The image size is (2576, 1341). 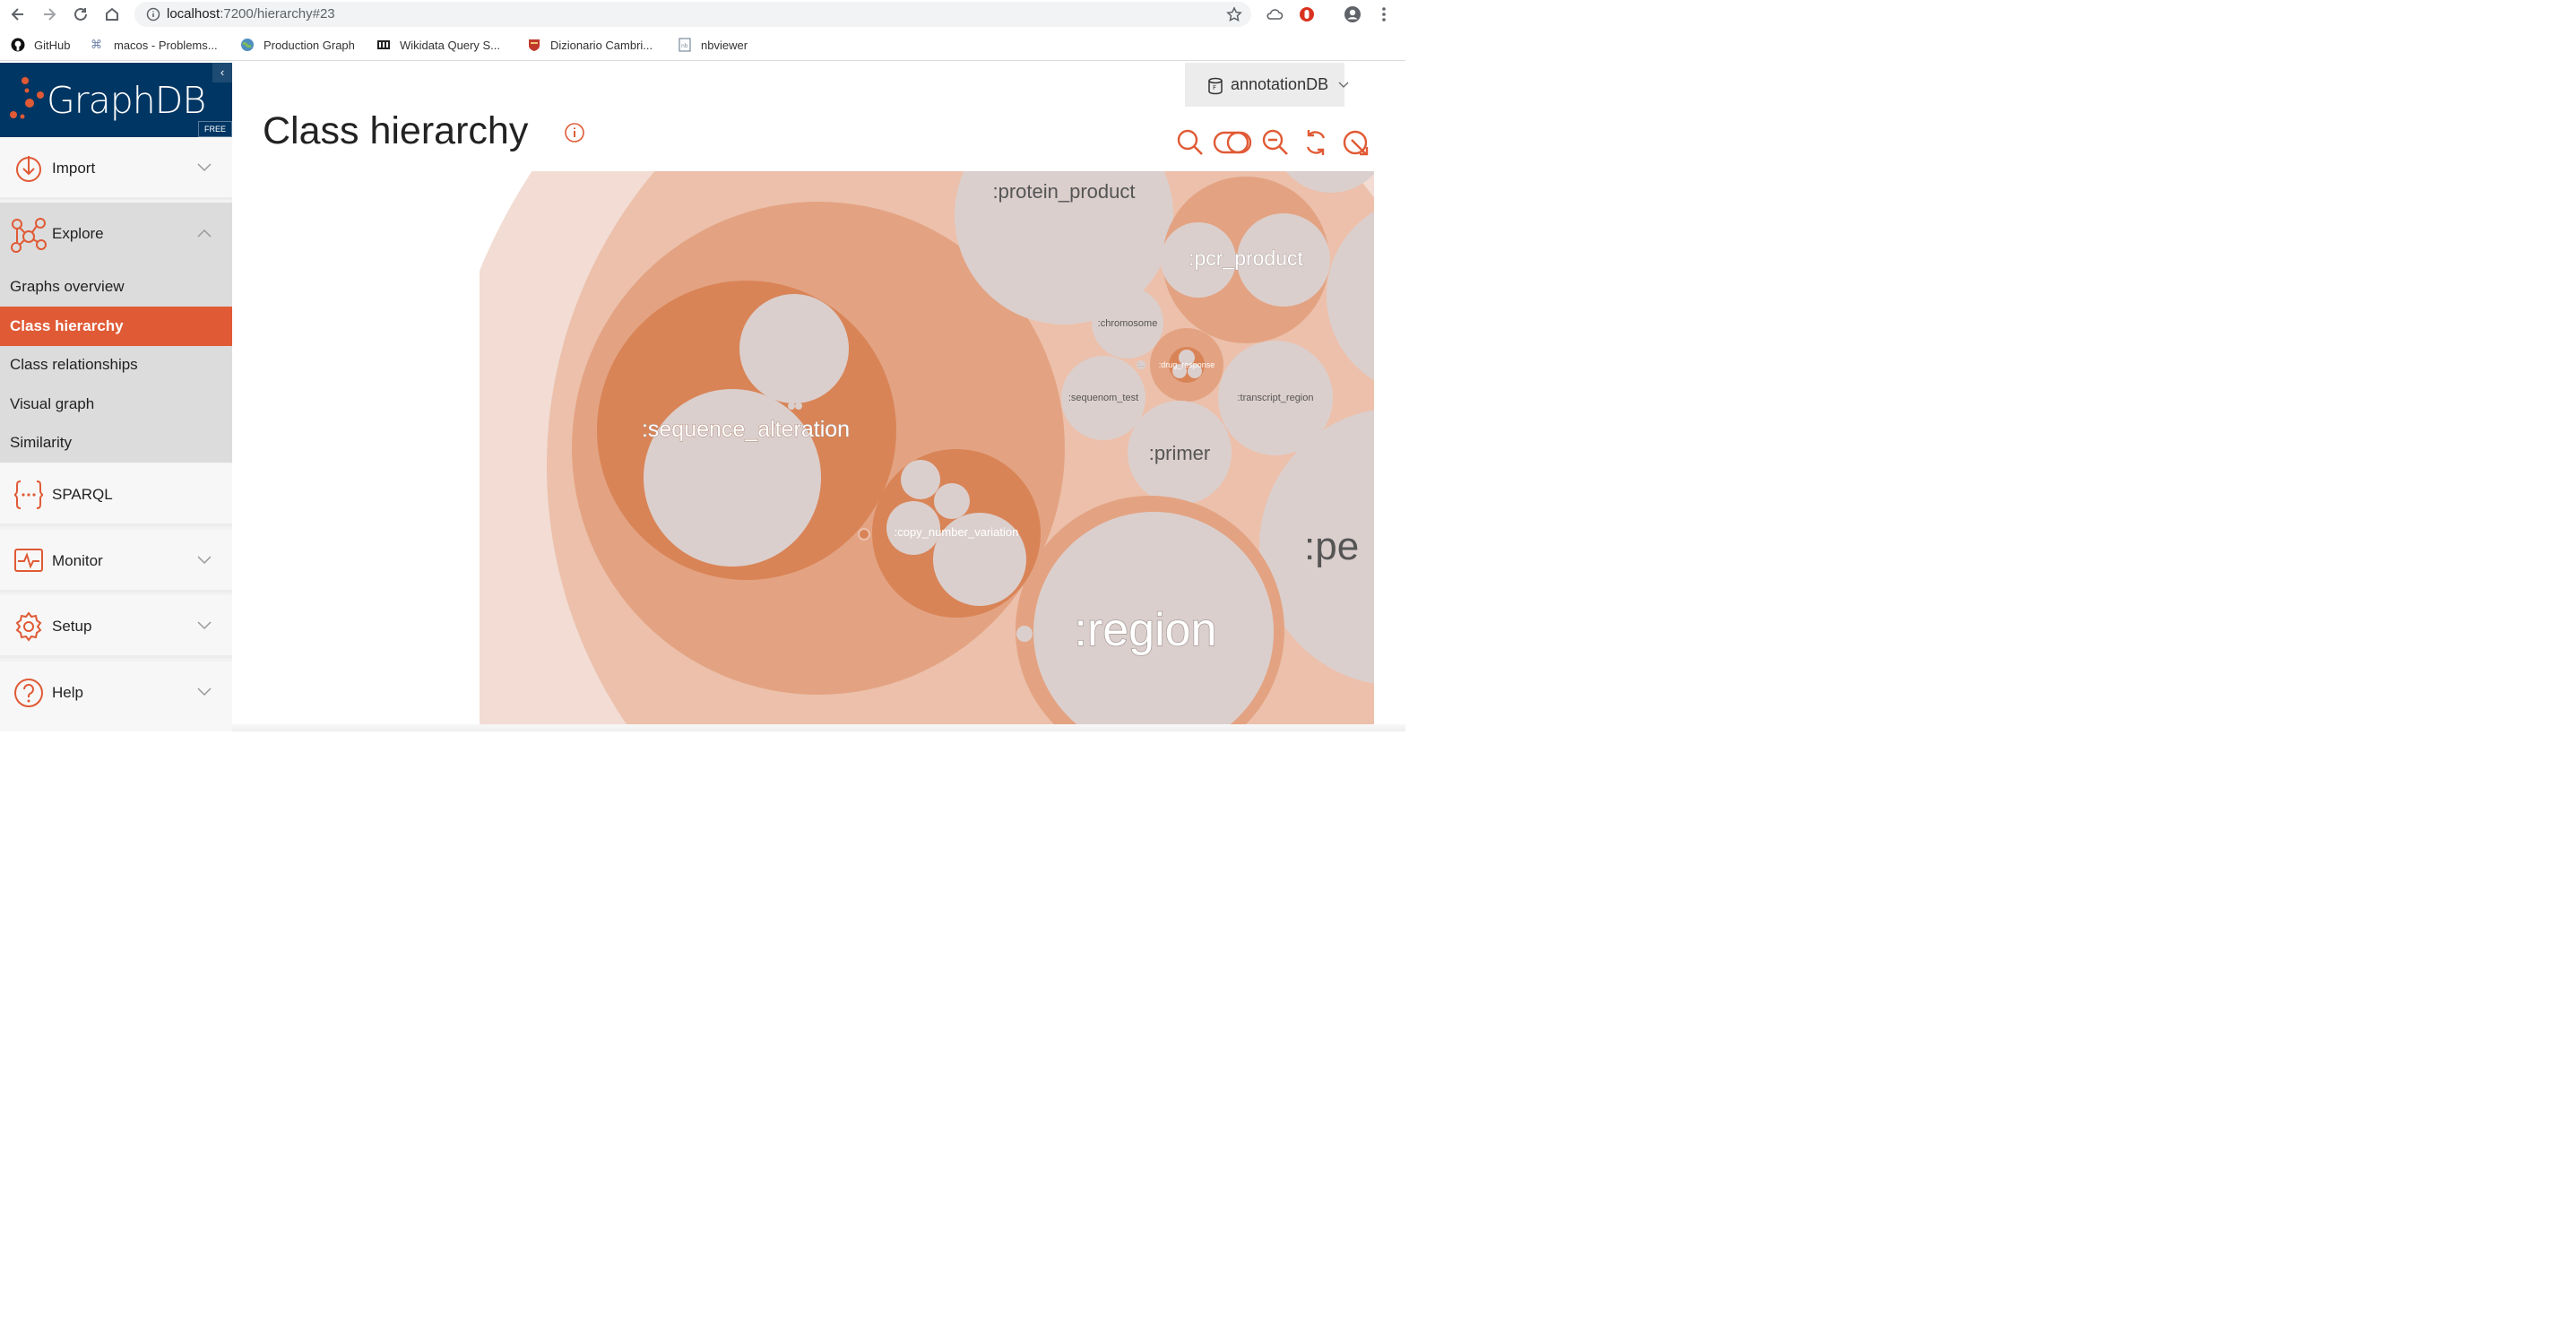 I want to click on menu-import: Import, so click(x=116, y=168).